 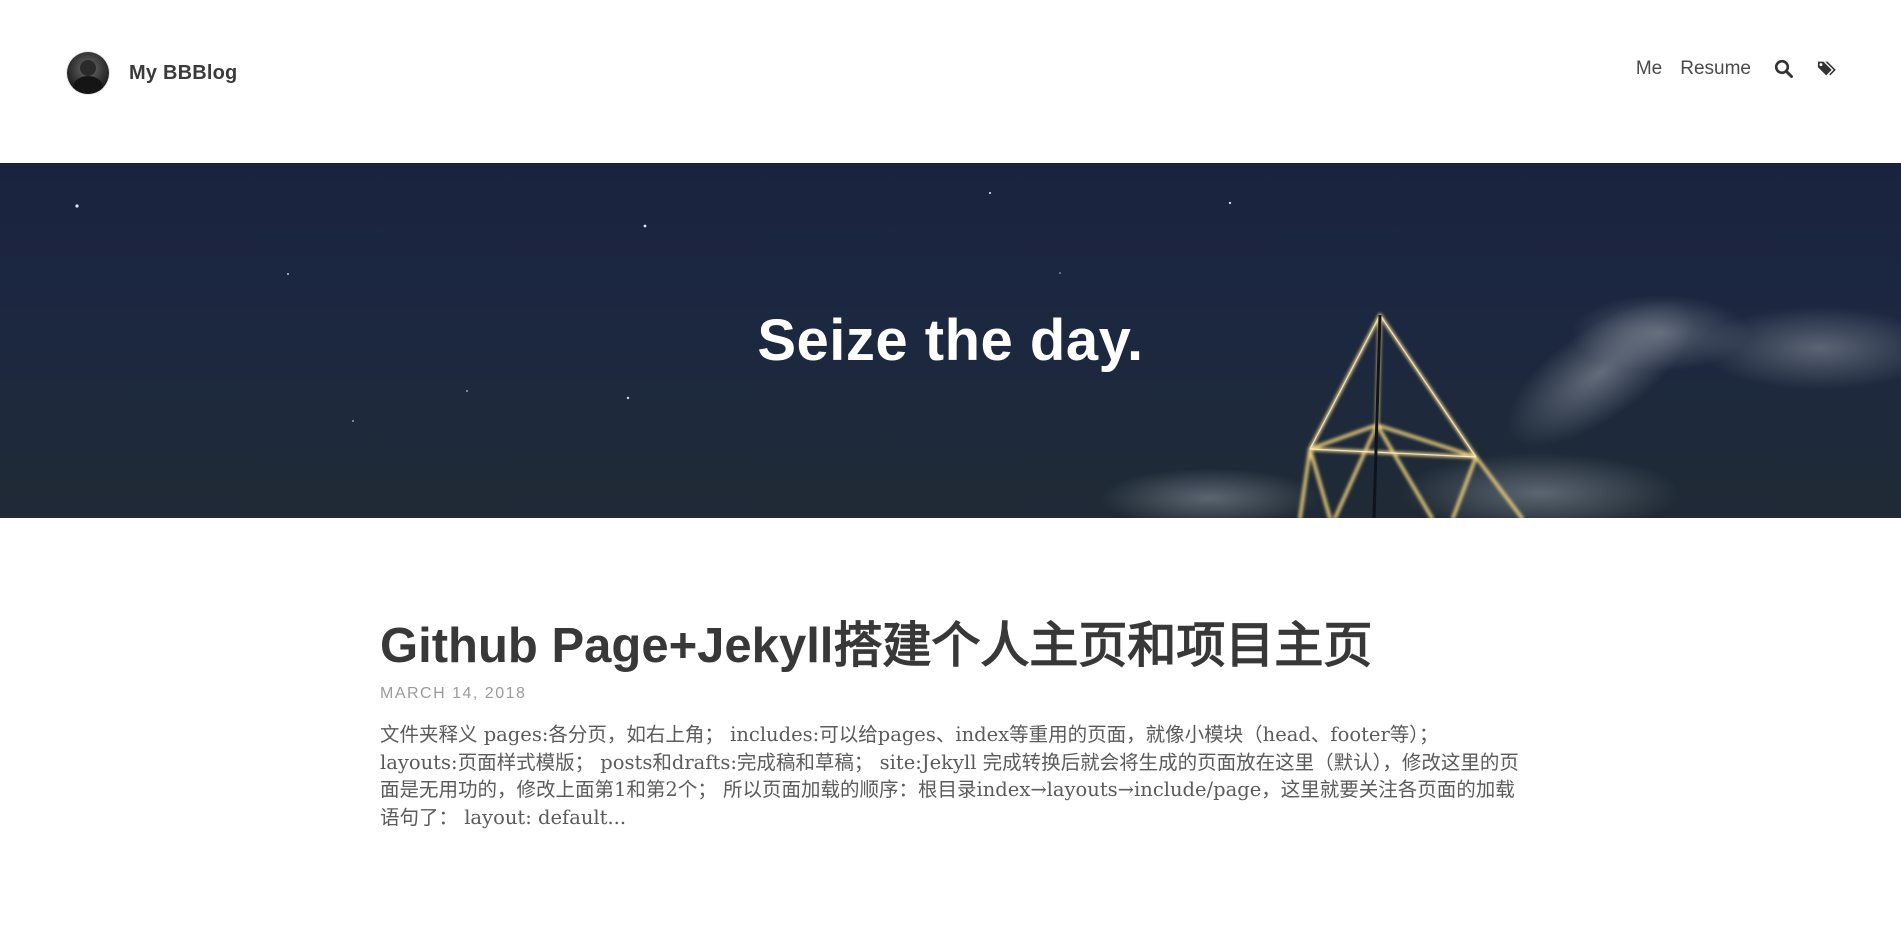 I want to click on nav-link-me: Me, so click(x=1649, y=69).